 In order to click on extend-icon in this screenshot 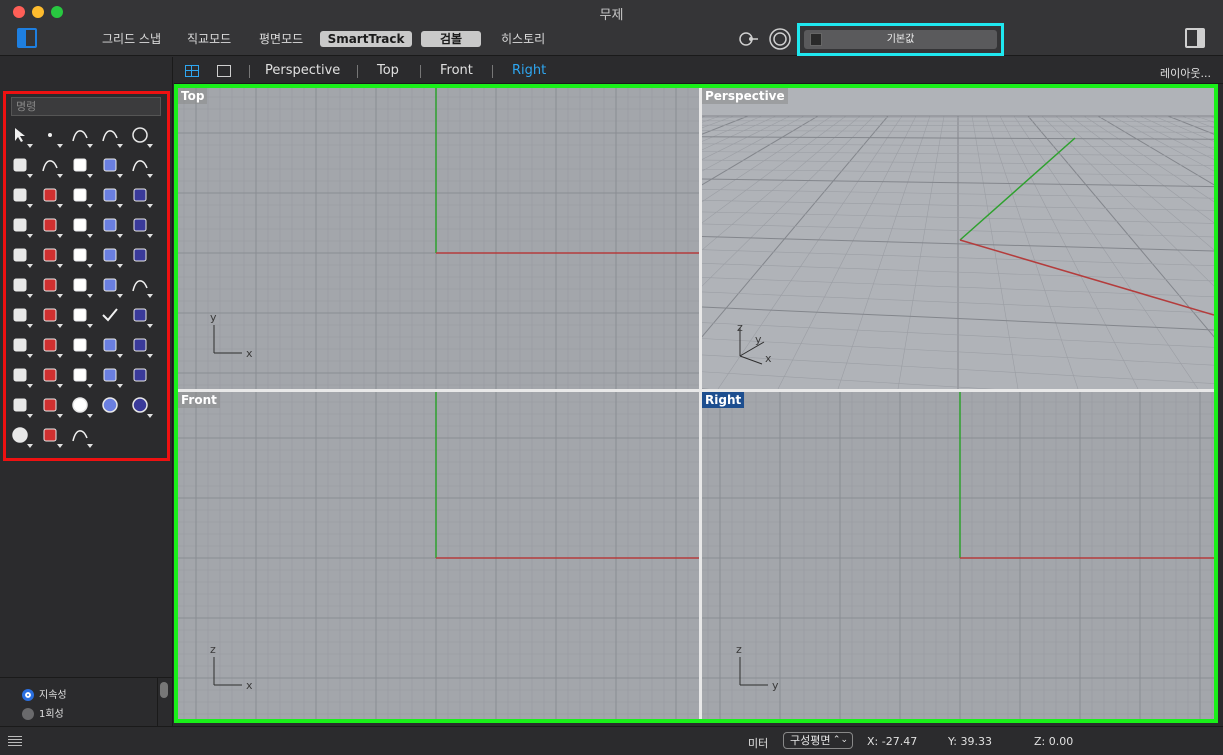, I will do `click(141, 226)`.